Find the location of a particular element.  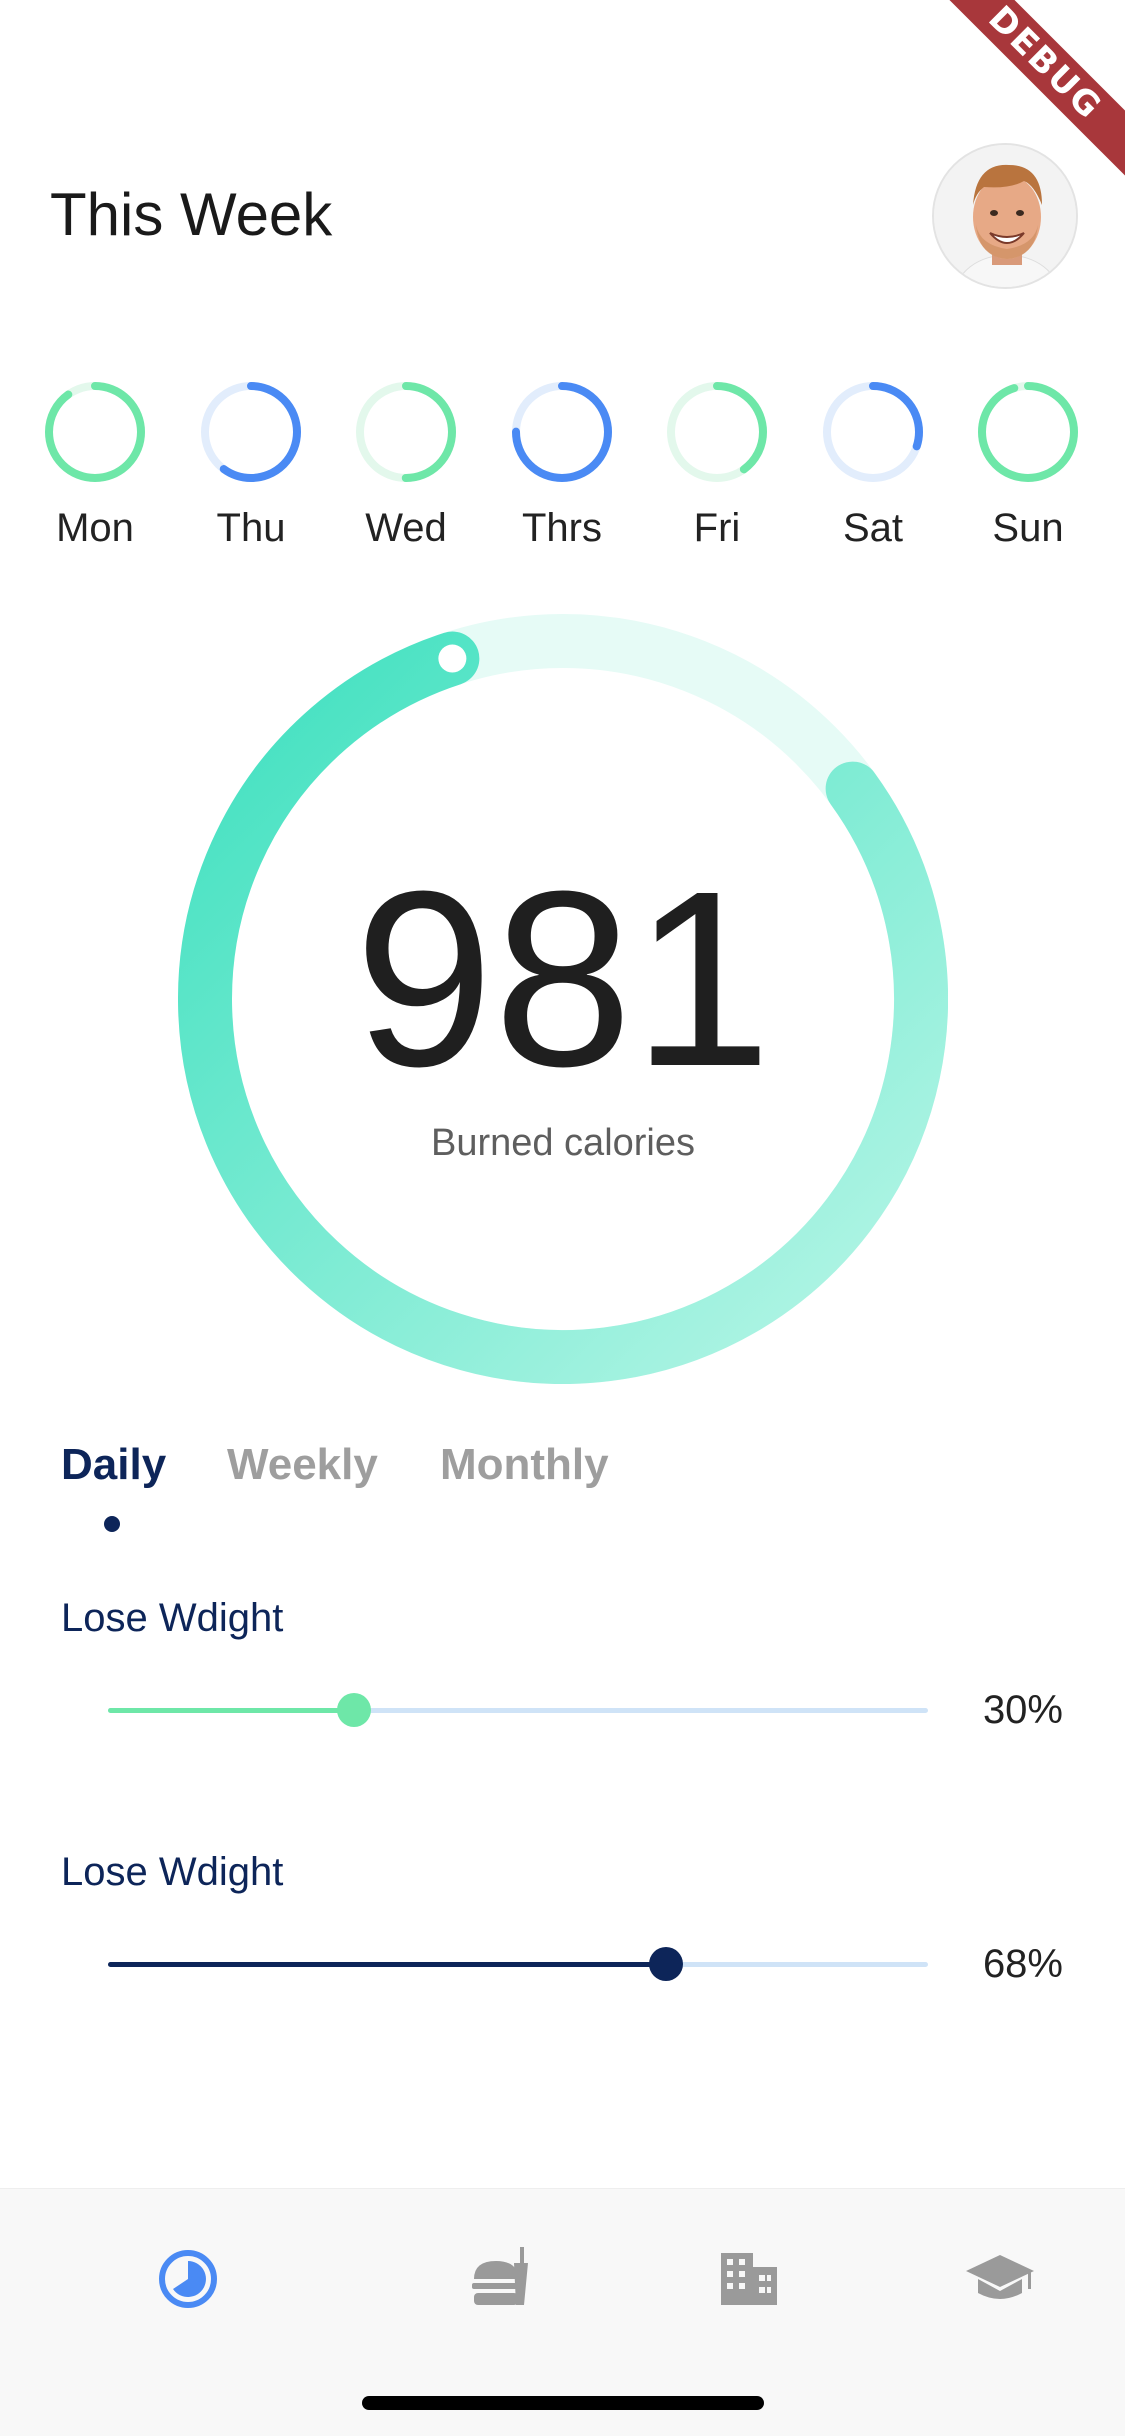

calories-caption: Burned calories is located at coordinates (563, 1143).